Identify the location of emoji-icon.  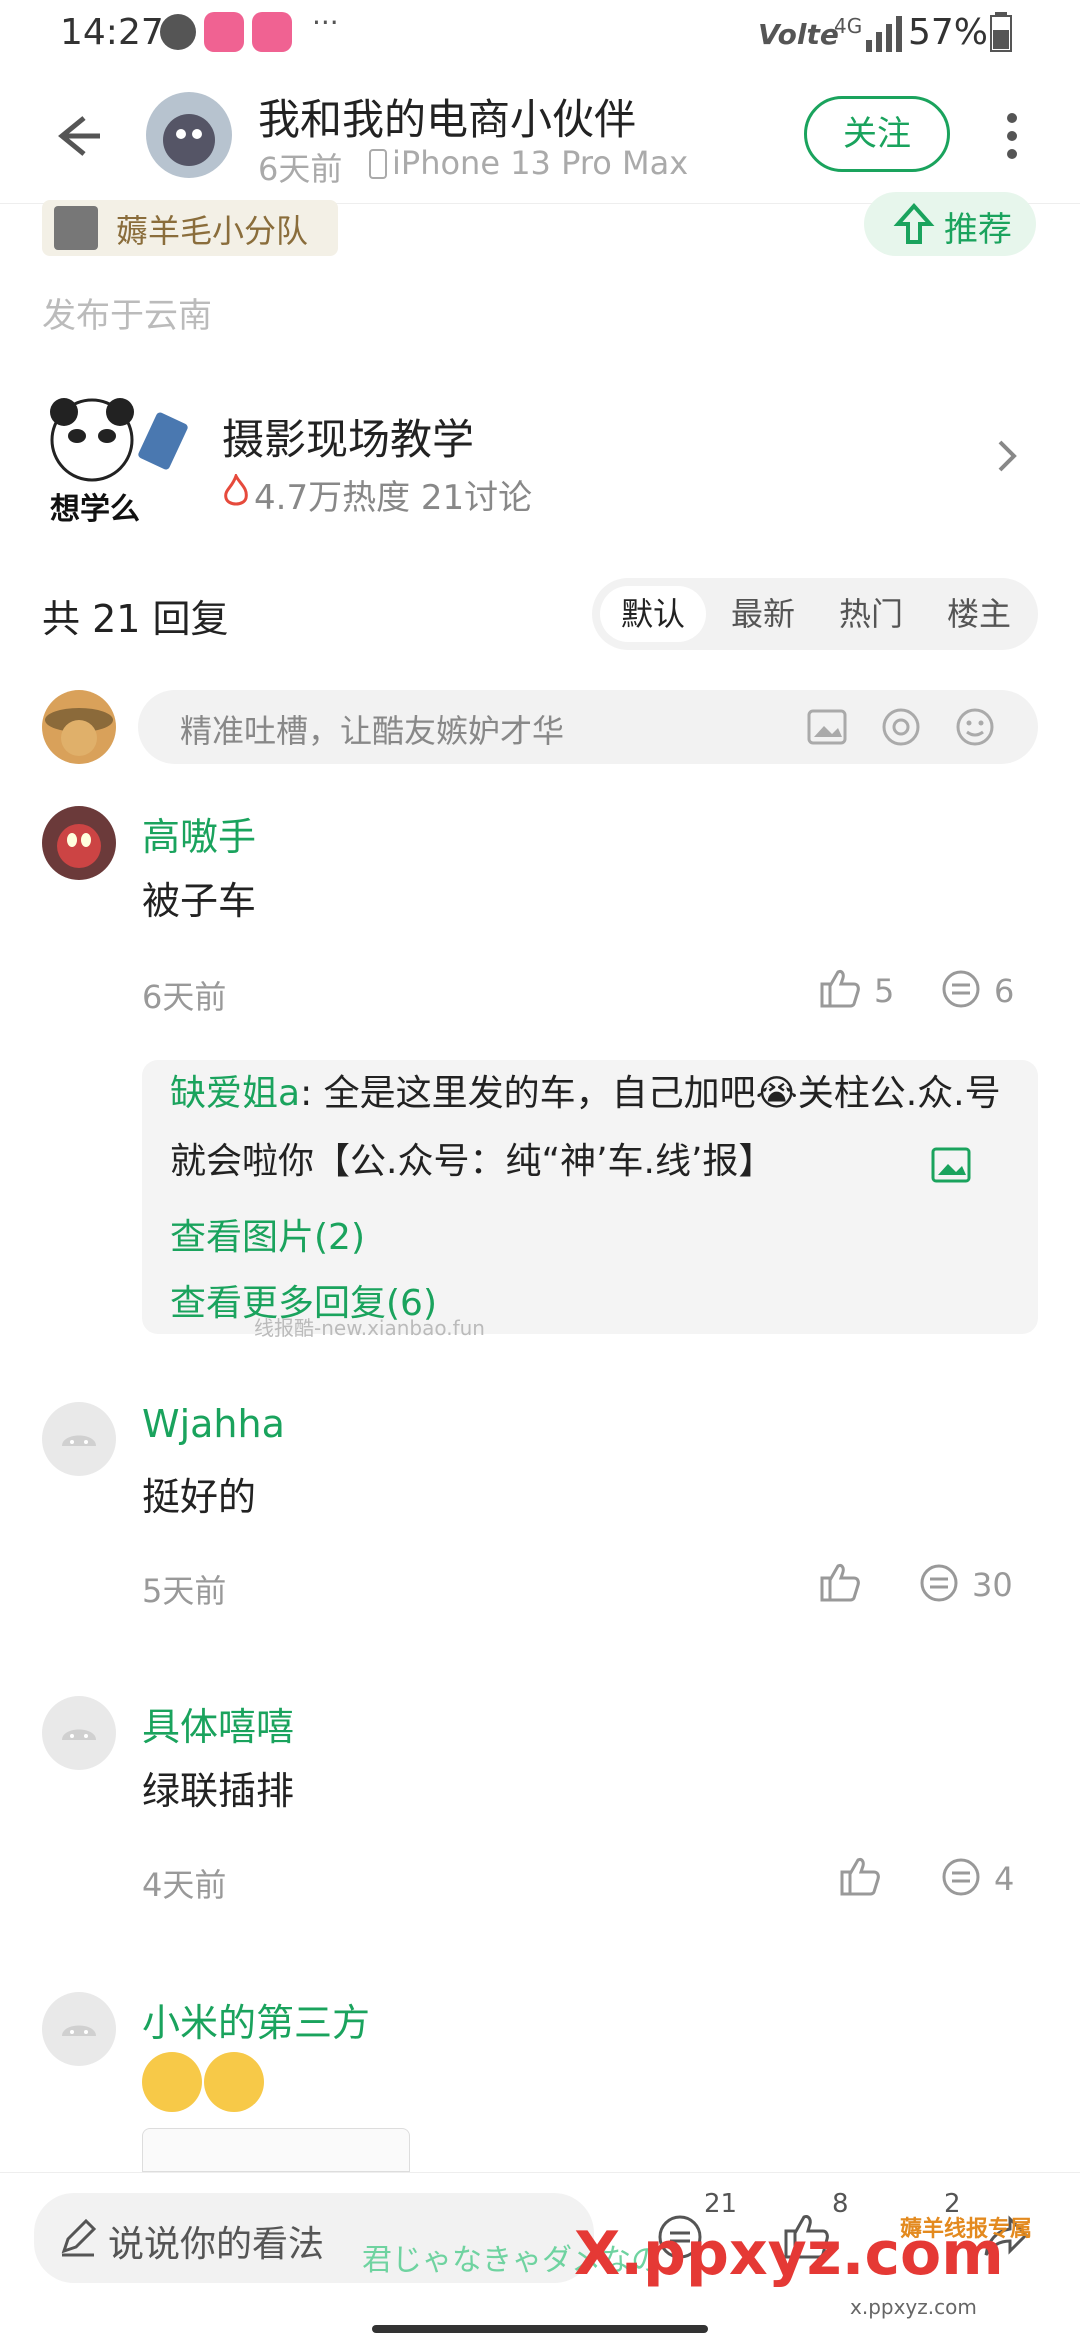
(975, 727).